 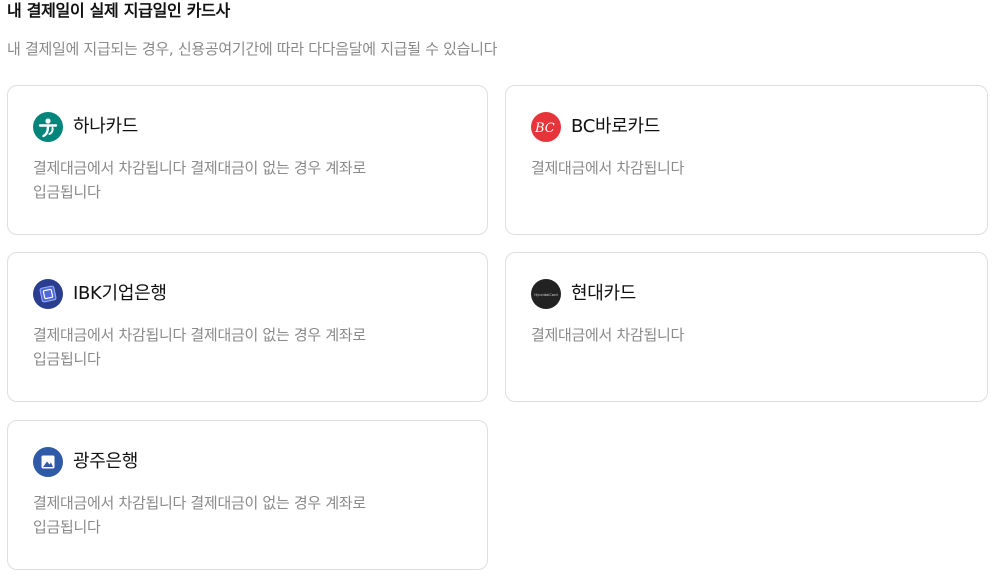 I want to click on card-name: 현대카드, so click(x=604, y=293).